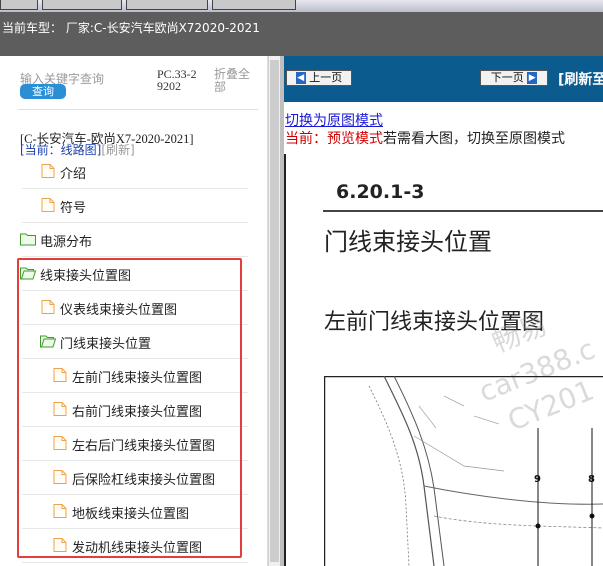 This screenshot has width=603, height=566. Describe the element at coordinates (73, 208) in the screenshot. I see `tree-item-label: 符号` at that location.